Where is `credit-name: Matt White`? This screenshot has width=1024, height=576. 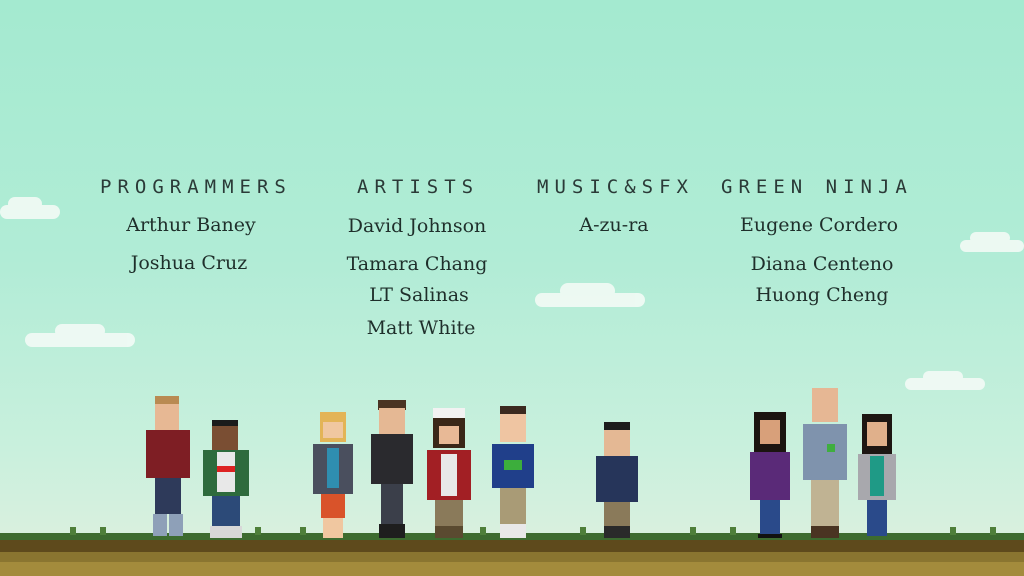
credit-name: Matt White is located at coordinates (421, 328).